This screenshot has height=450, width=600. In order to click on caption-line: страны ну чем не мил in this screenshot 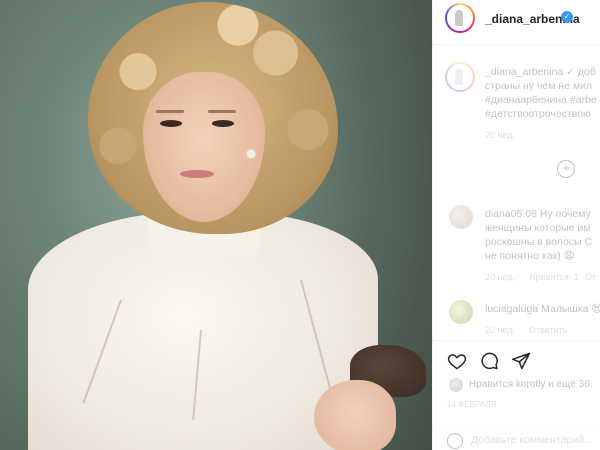, I will do `click(539, 86)`.